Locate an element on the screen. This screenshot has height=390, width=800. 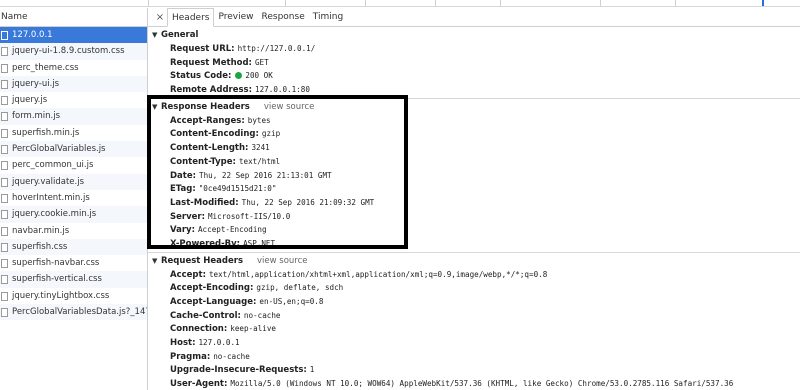
header-row: Status Code: 200 OK is located at coordinates (476, 76).